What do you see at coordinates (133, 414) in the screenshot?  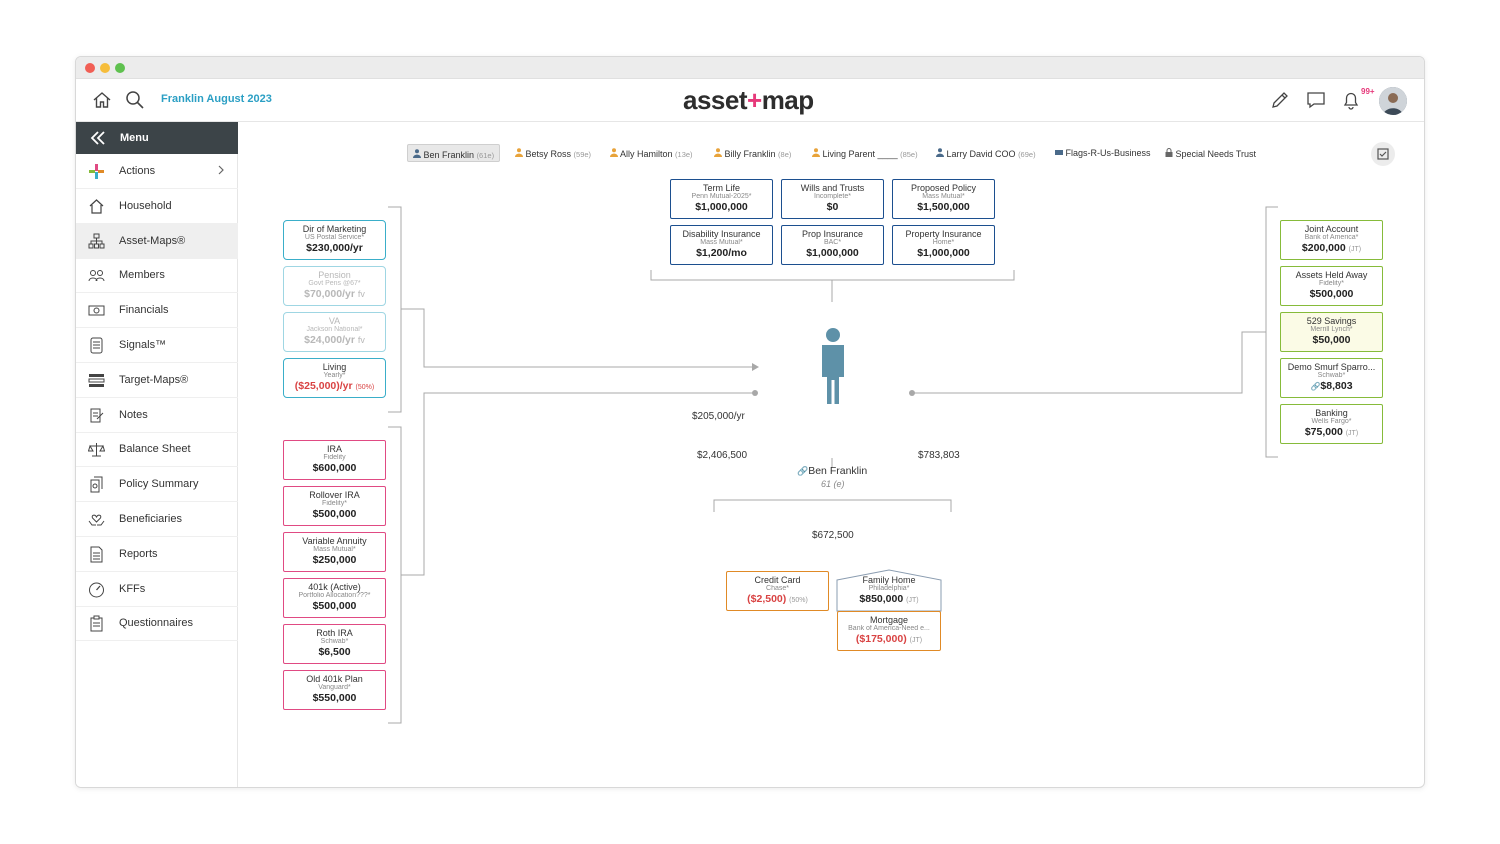 I see `sidebar-item-label: Notes` at bounding box center [133, 414].